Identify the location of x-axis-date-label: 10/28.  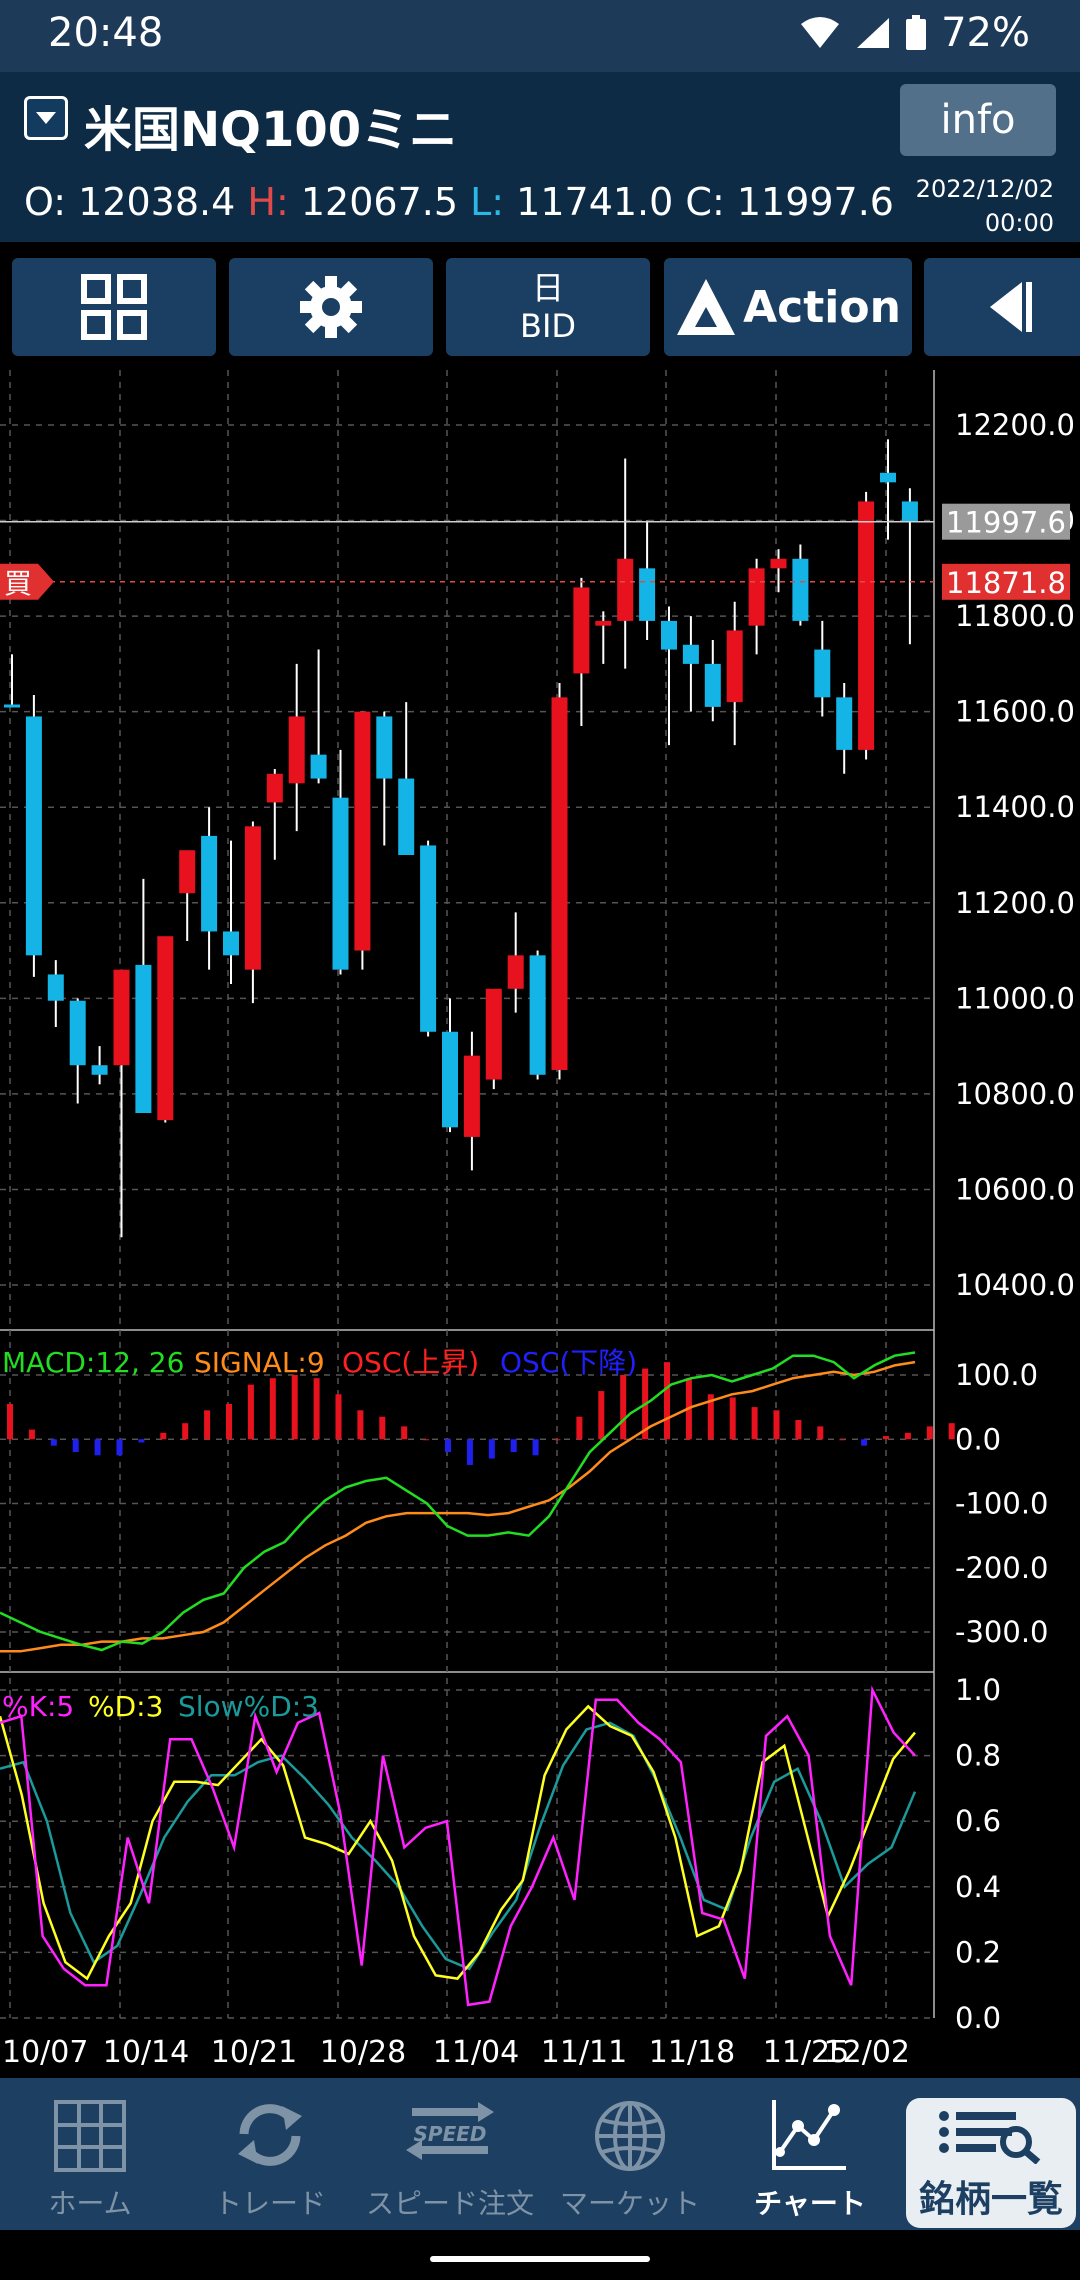
(363, 2052).